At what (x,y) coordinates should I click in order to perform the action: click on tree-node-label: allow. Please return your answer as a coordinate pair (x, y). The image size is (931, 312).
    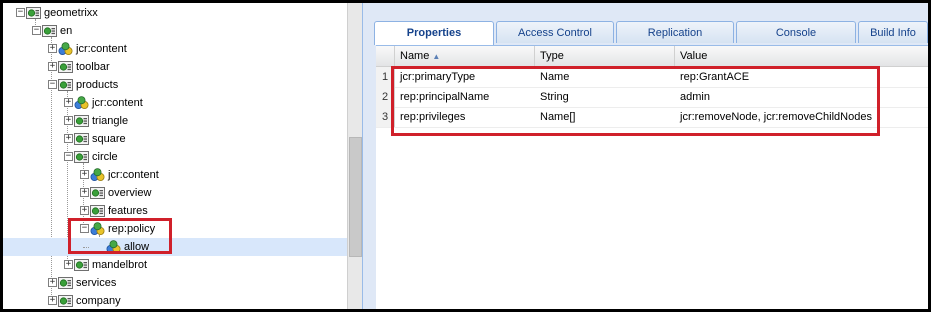
    Looking at the image, I should click on (137, 247).